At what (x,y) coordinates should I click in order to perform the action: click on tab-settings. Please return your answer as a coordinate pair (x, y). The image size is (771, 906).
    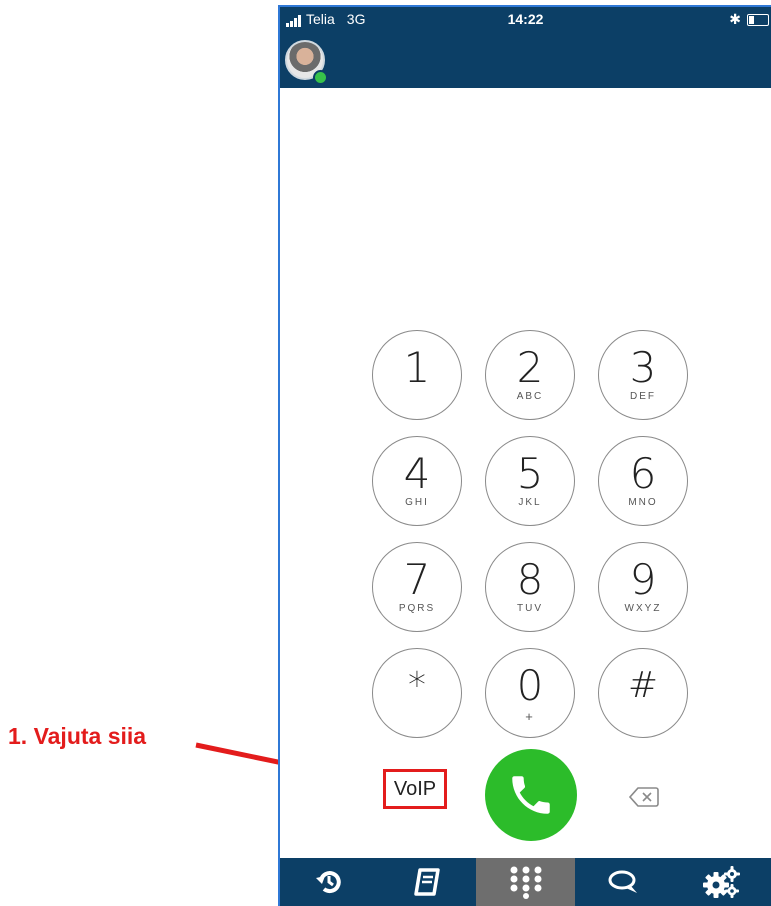
    Looking at the image, I should click on (722, 882).